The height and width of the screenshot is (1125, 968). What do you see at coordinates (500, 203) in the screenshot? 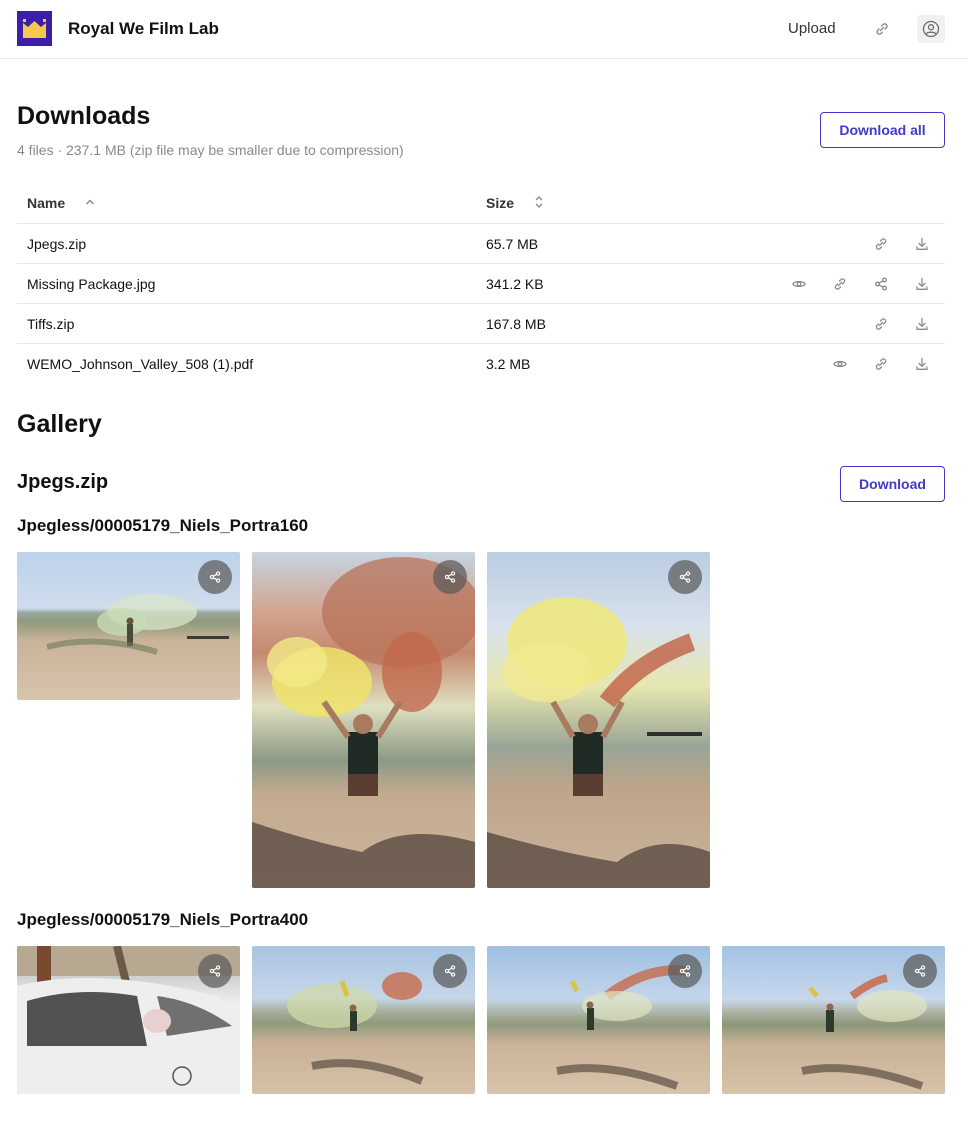
I see `column-header-size: Size` at bounding box center [500, 203].